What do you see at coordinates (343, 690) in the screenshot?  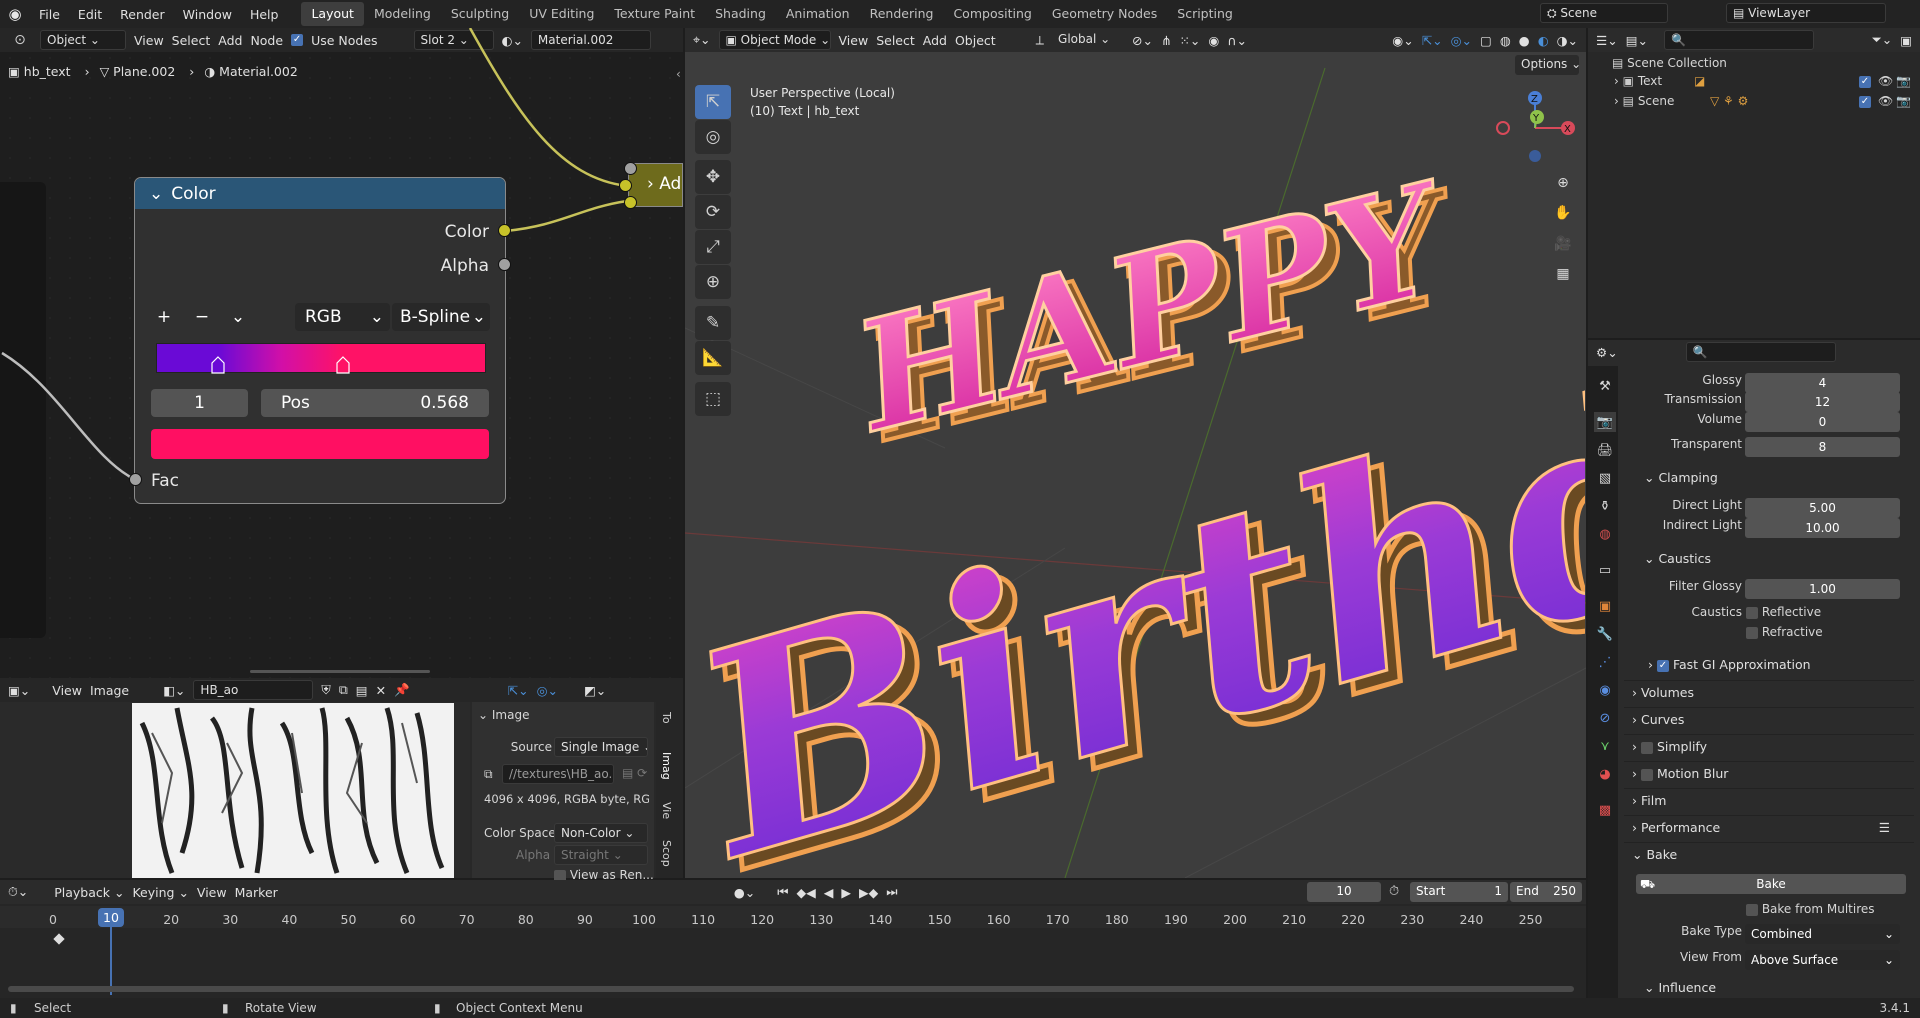 I see `new-image-icon: ⧉` at bounding box center [343, 690].